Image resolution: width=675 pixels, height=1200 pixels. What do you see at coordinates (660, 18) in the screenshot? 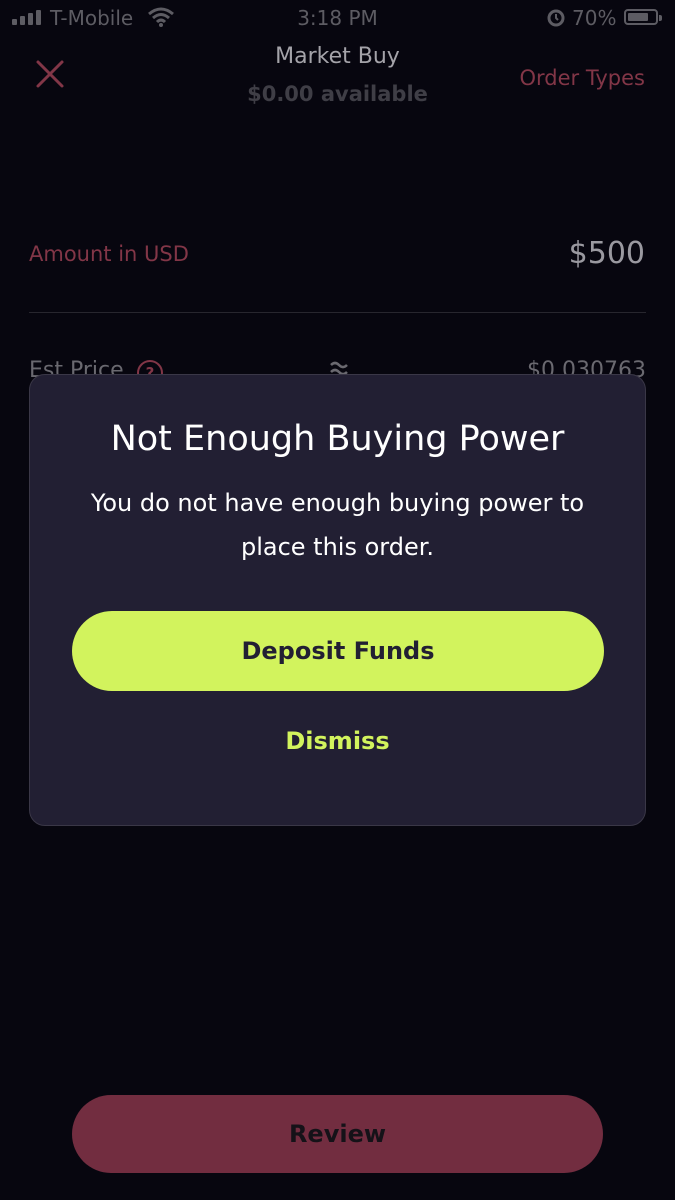
I see `battery-cap` at bounding box center [660, 18].